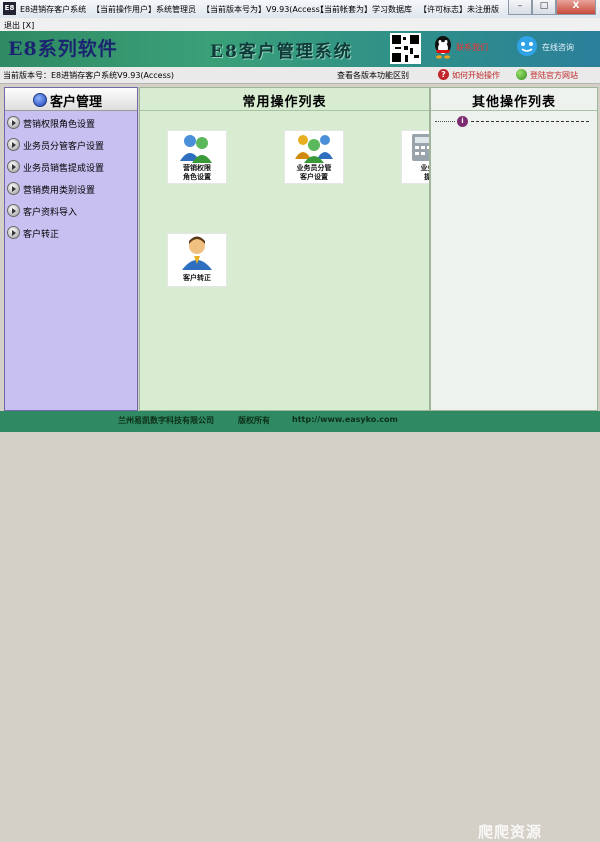 This screenshot has height=842, width=600. Describe the element at coordinates (544, 7) in the screenshot. I see `maximize-button: □` at that location.